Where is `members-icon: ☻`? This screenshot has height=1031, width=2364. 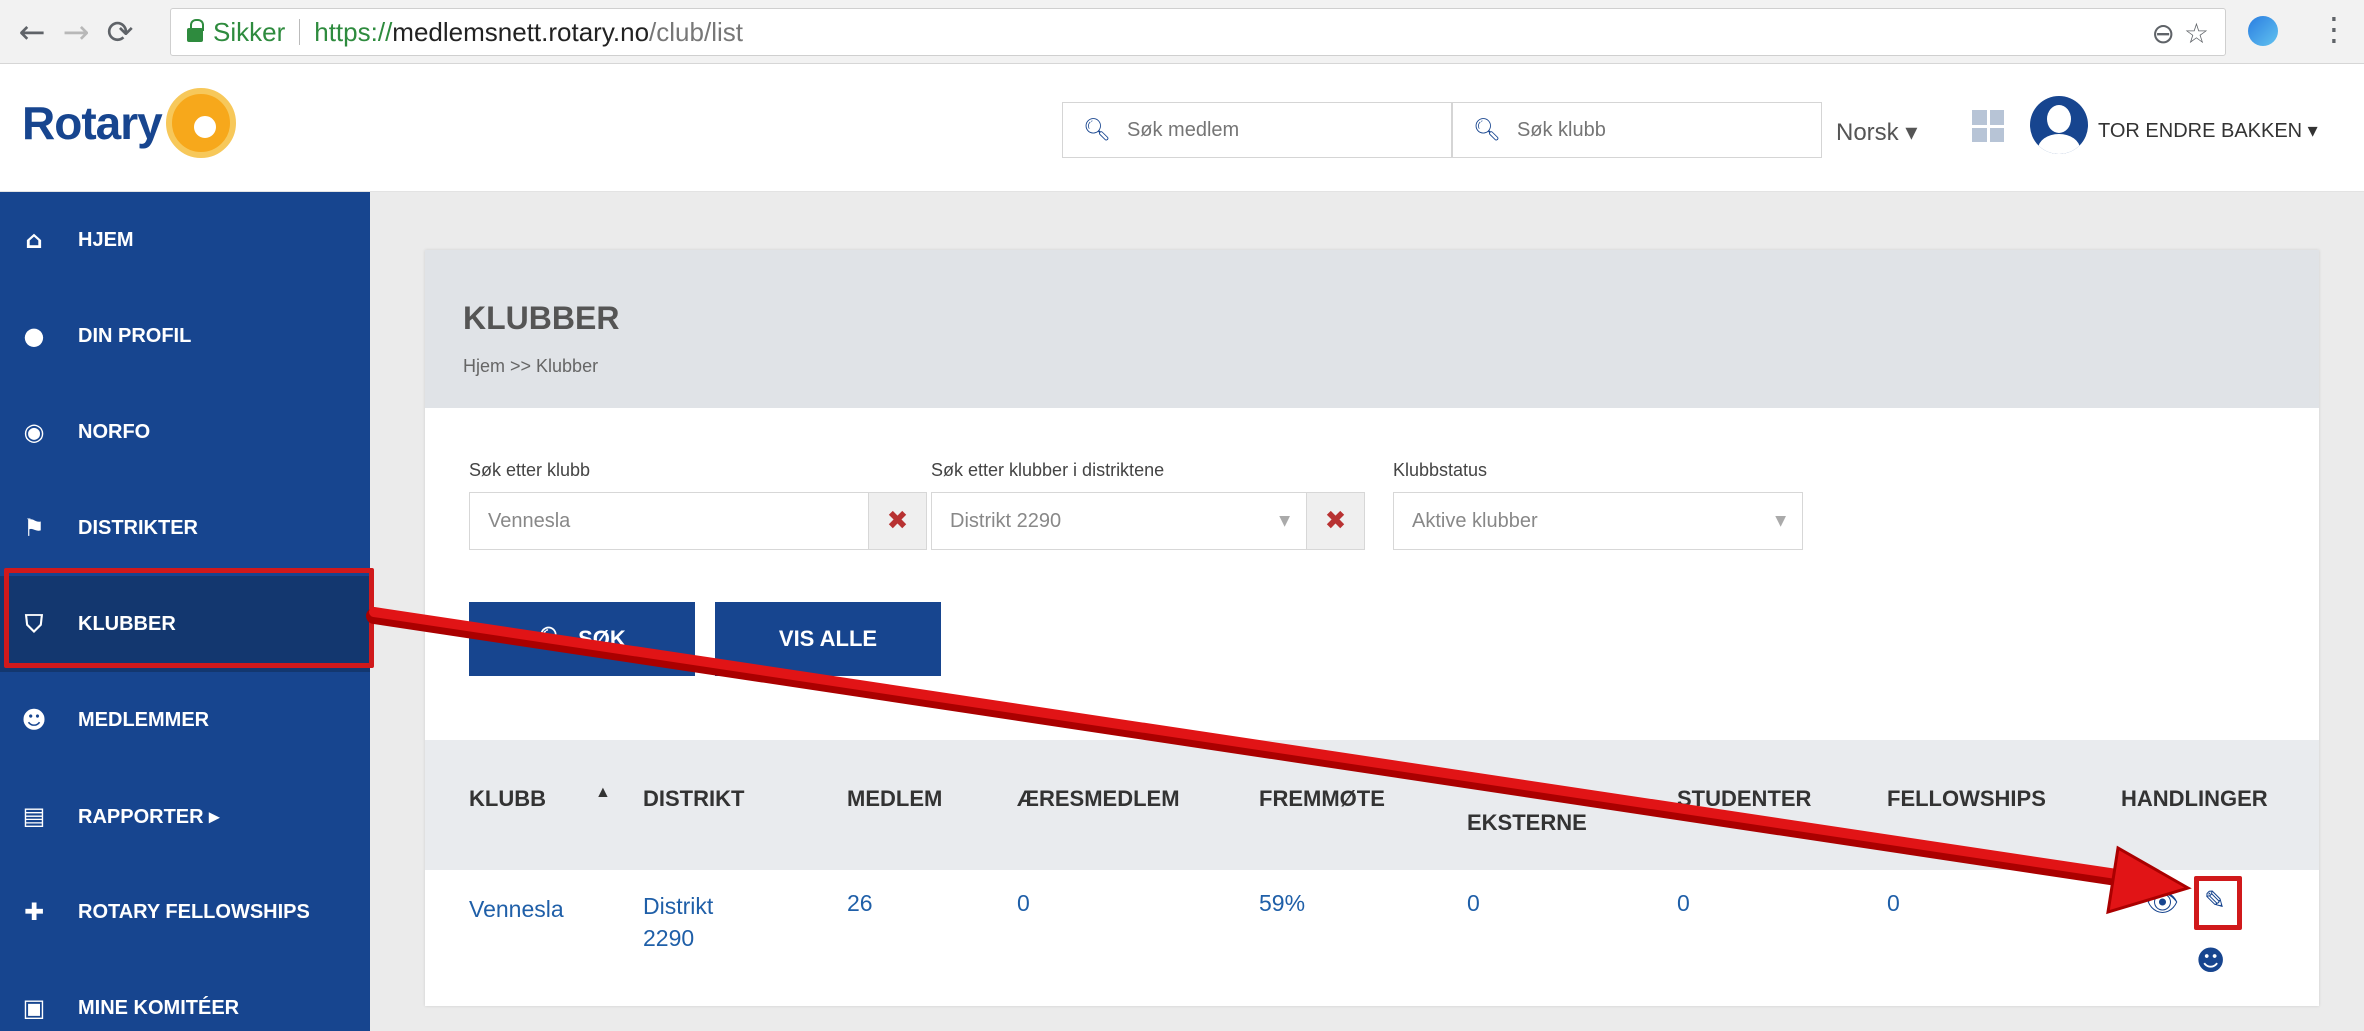
members-icon: ☻ is located at coordinates (2210, 960).